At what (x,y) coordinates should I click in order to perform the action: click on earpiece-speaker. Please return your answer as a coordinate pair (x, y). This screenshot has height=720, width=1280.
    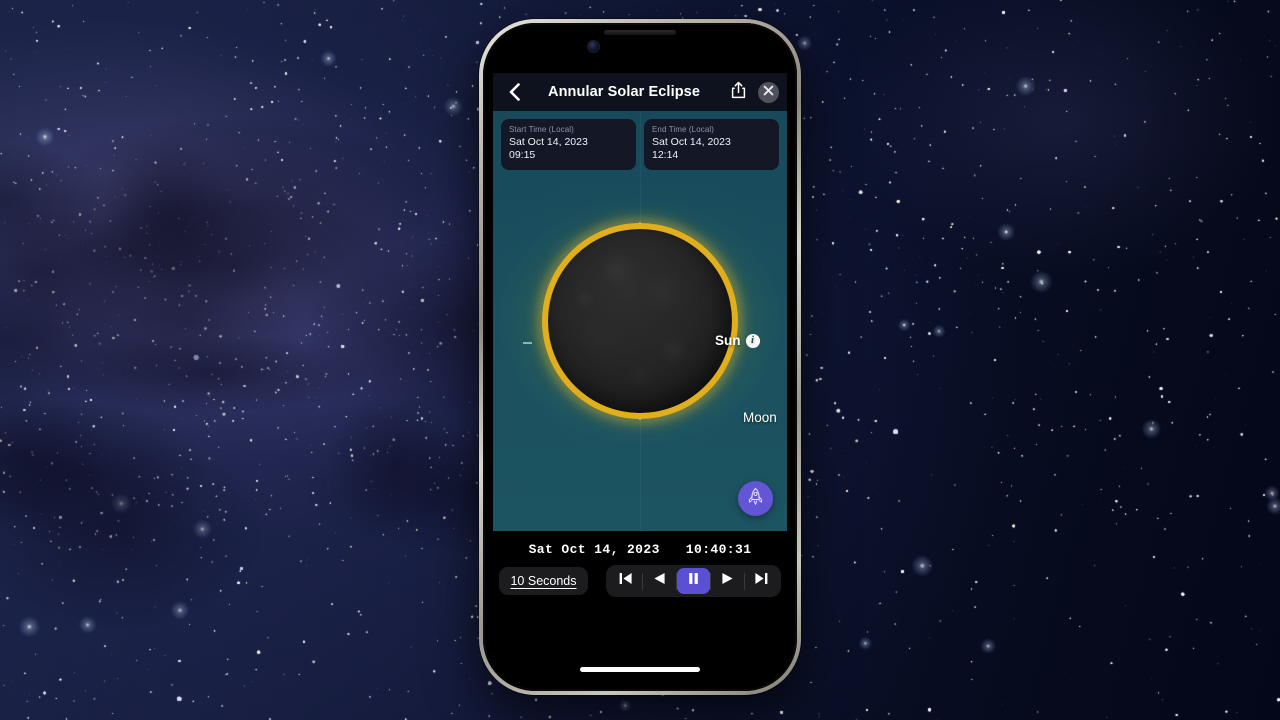
    Looking at the image, I should click on (640, 32).